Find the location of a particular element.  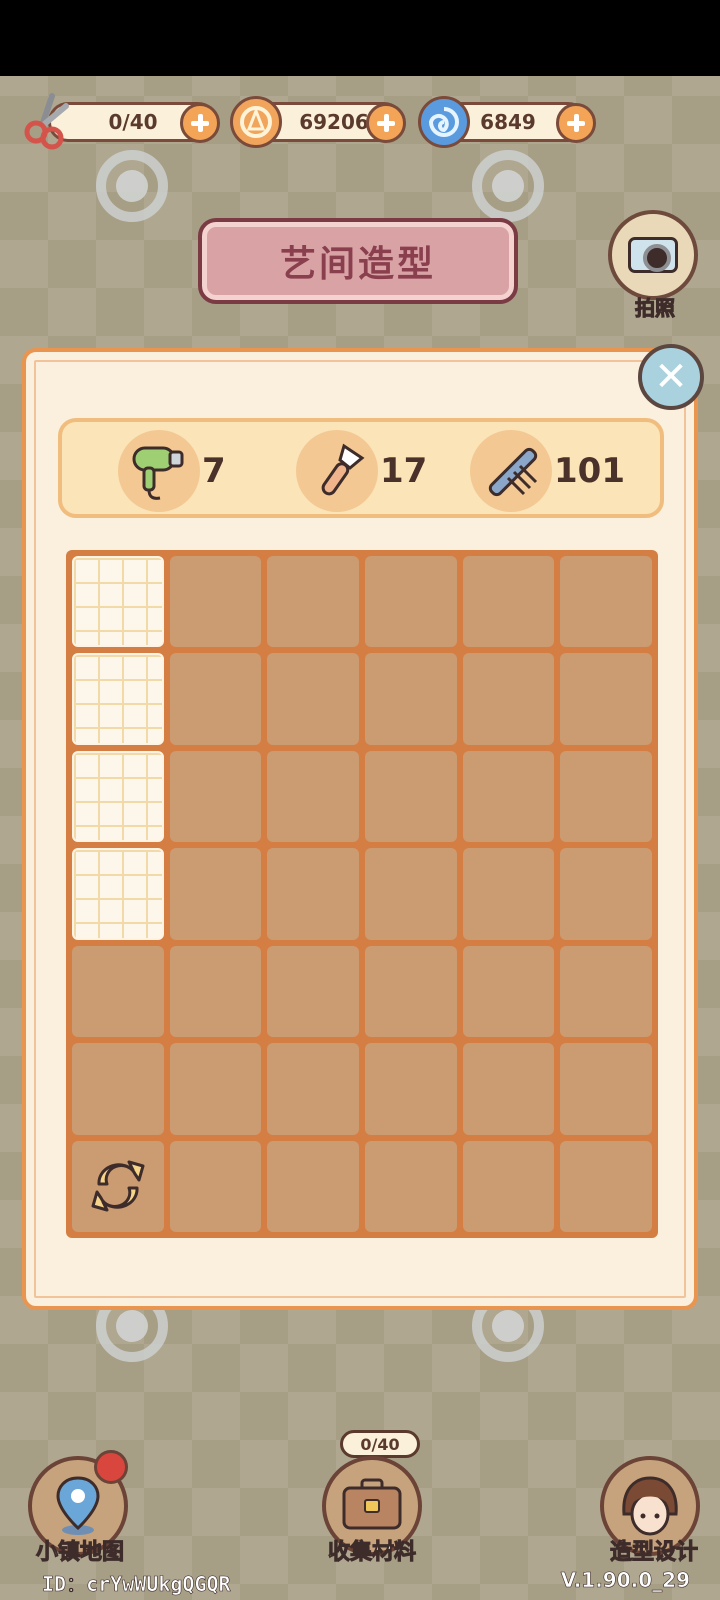

tool-hair-dryer: 7 is located at coordinates (172, 471).